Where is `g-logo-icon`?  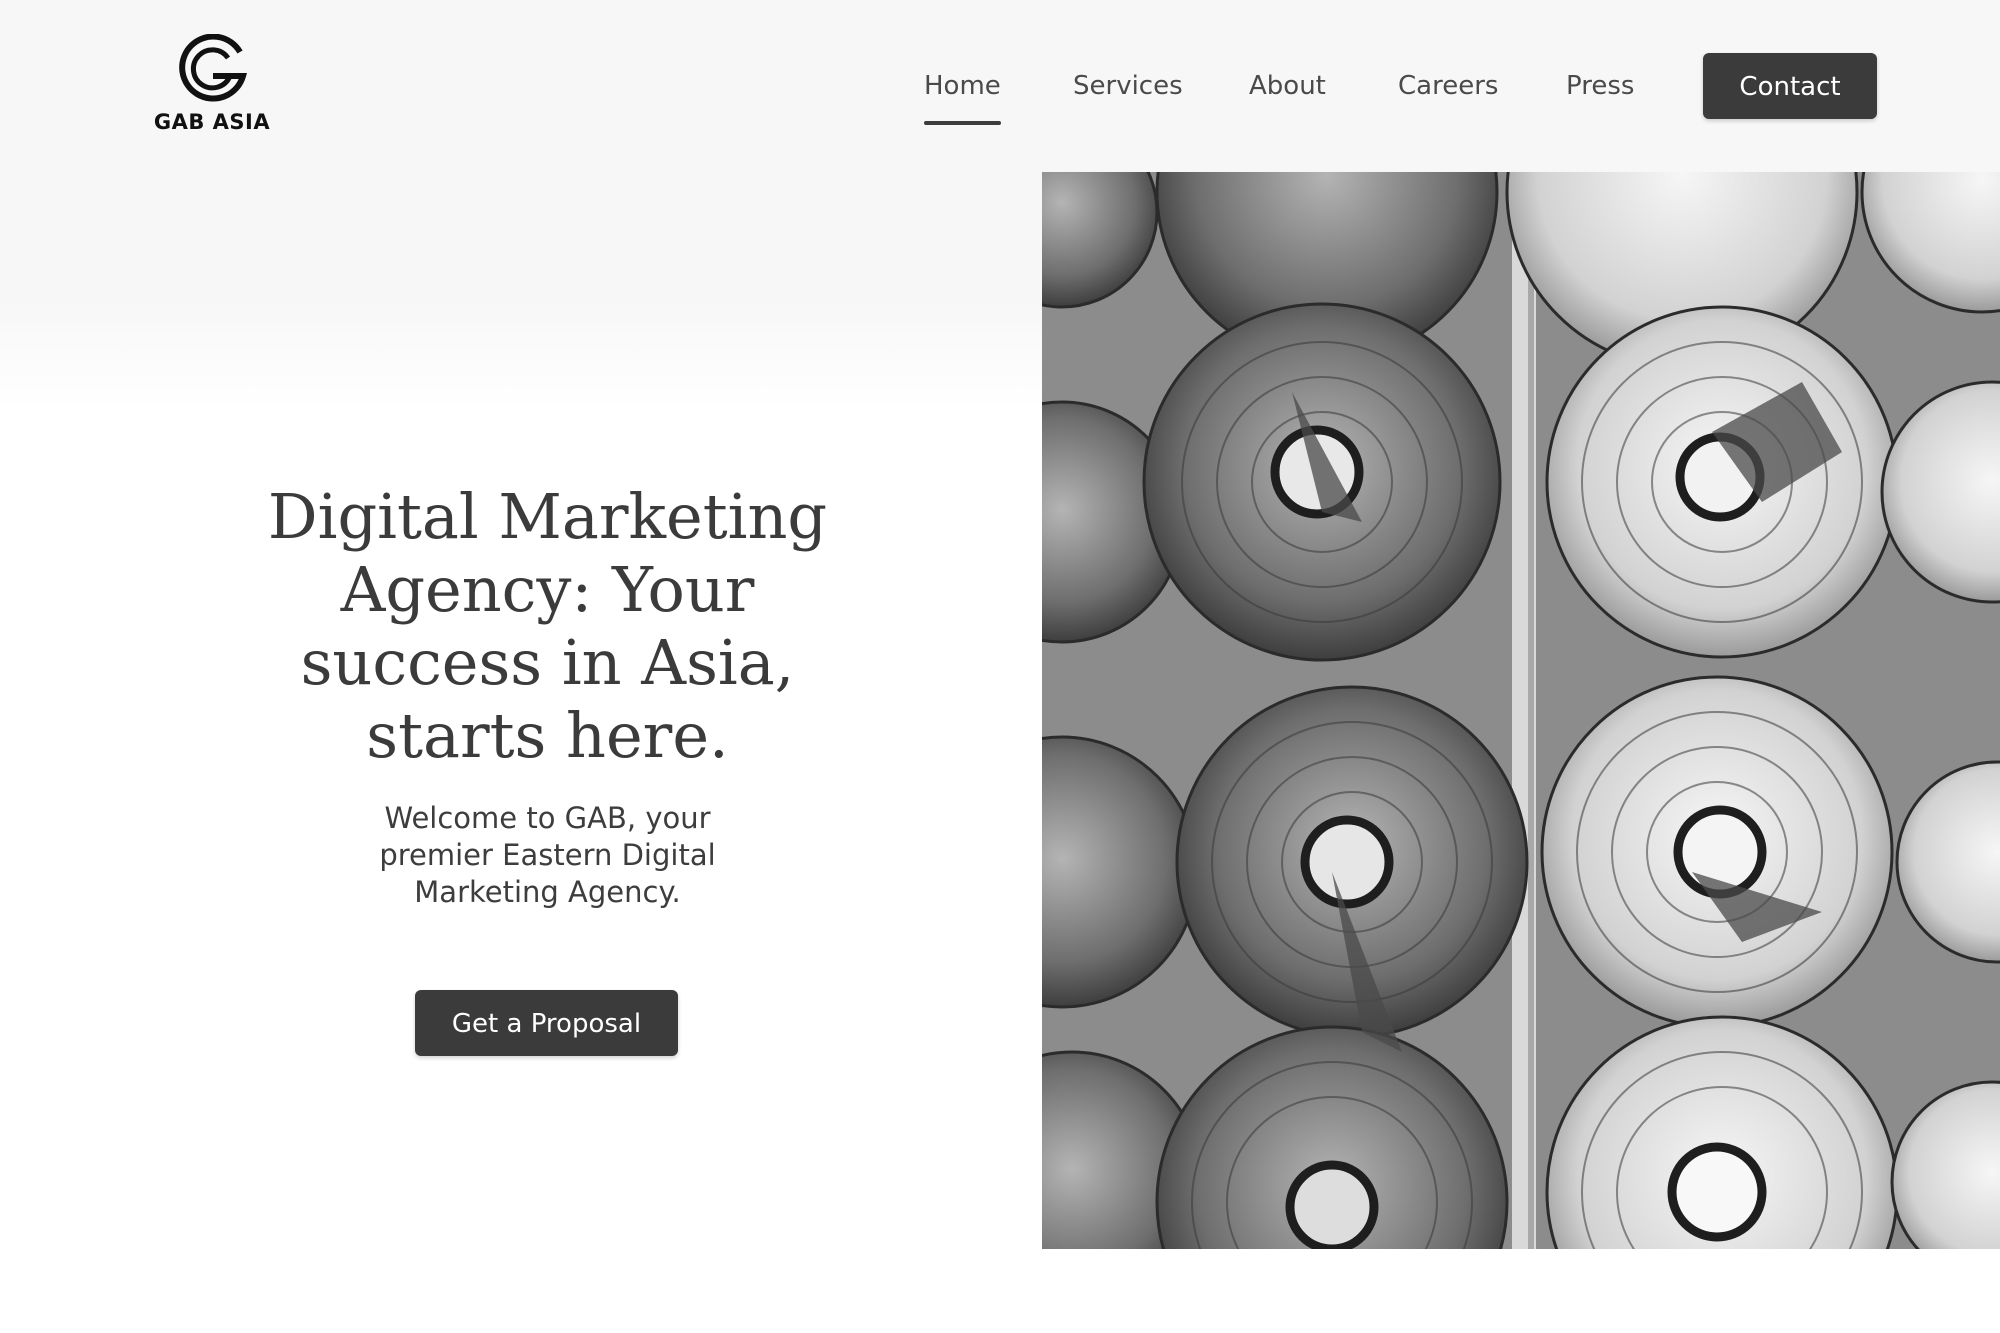
g-logo-icon is located at coordinates (213, 68).